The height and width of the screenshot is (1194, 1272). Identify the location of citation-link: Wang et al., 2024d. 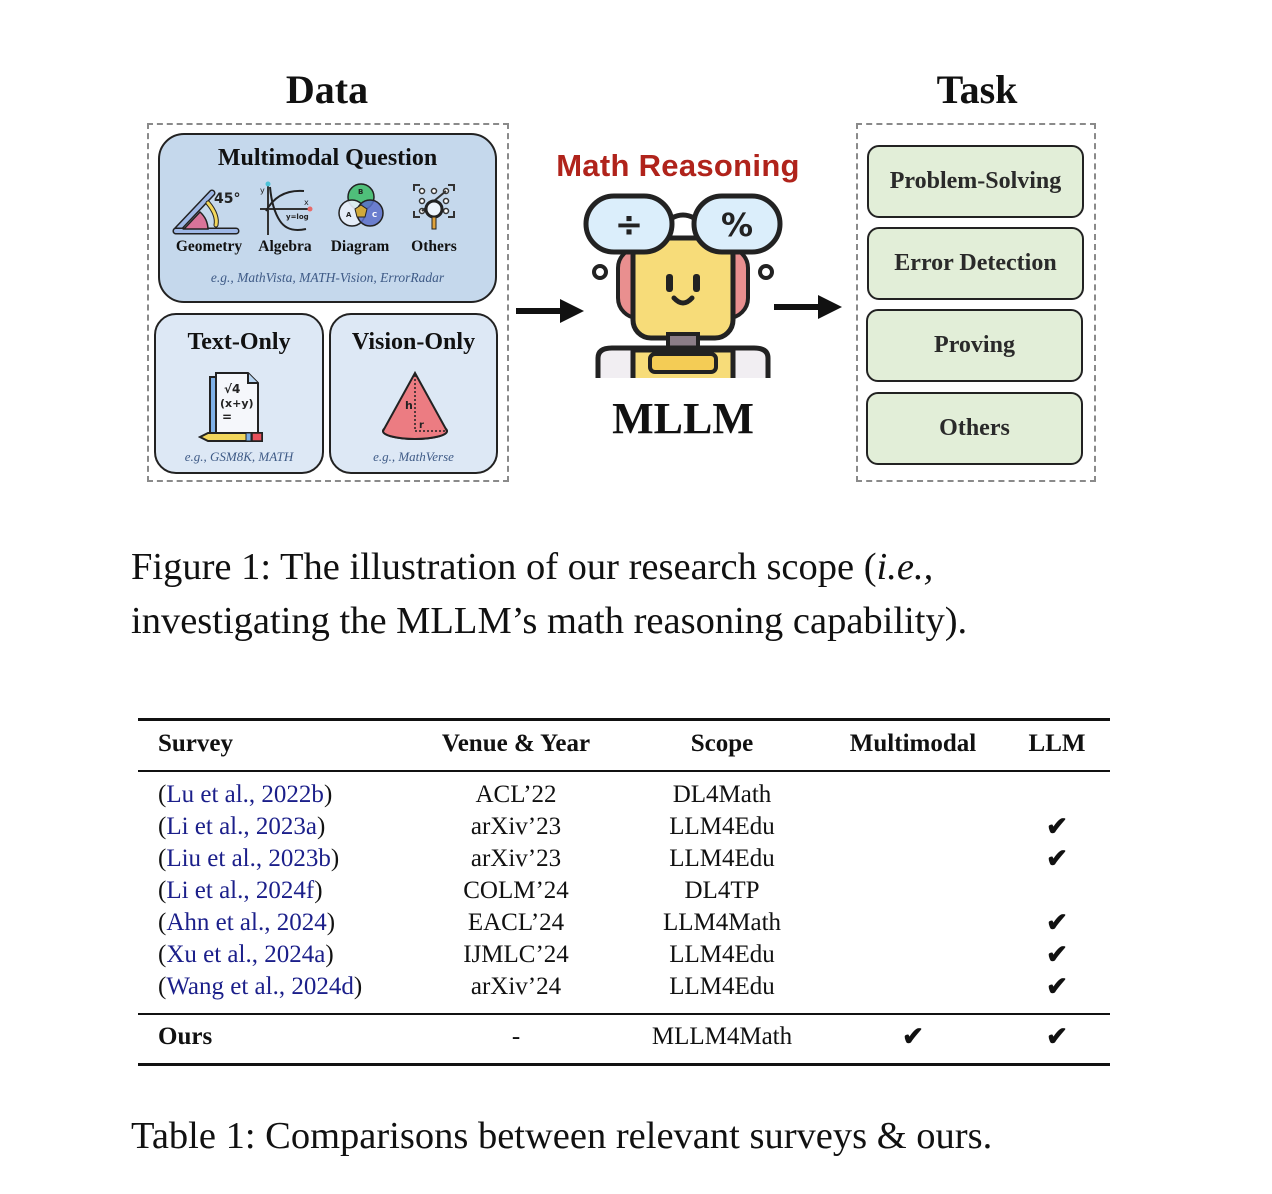
(260, 986).